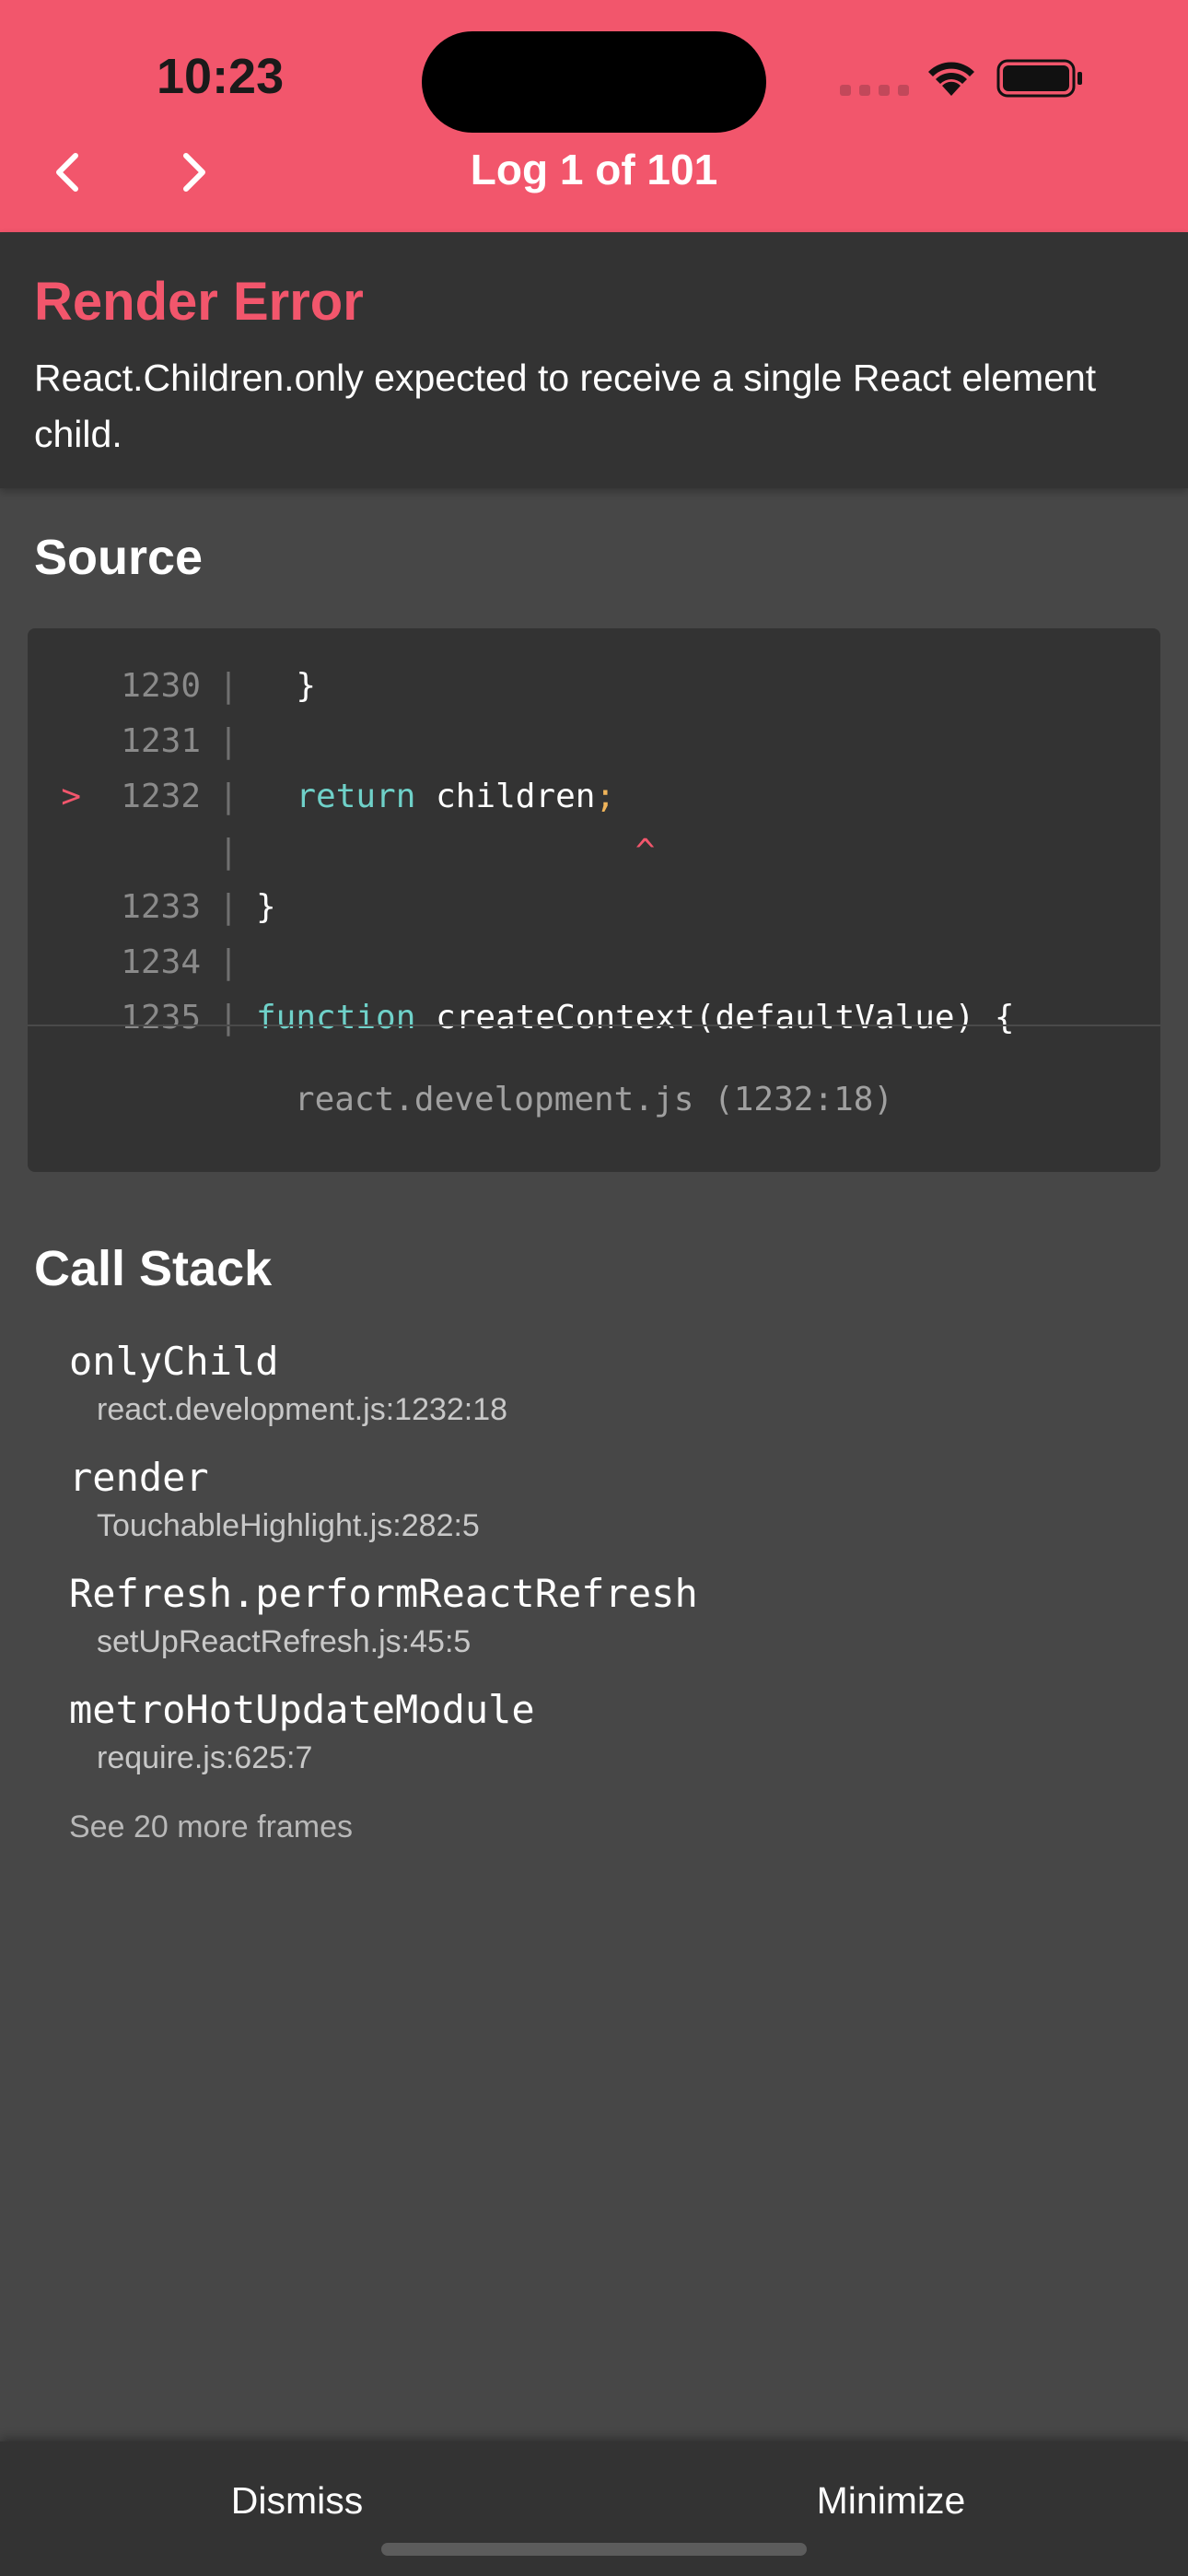 This screenshot has width=1188, height=2576. I want to click on minimize-button: Minimize, so click(891, 2508).